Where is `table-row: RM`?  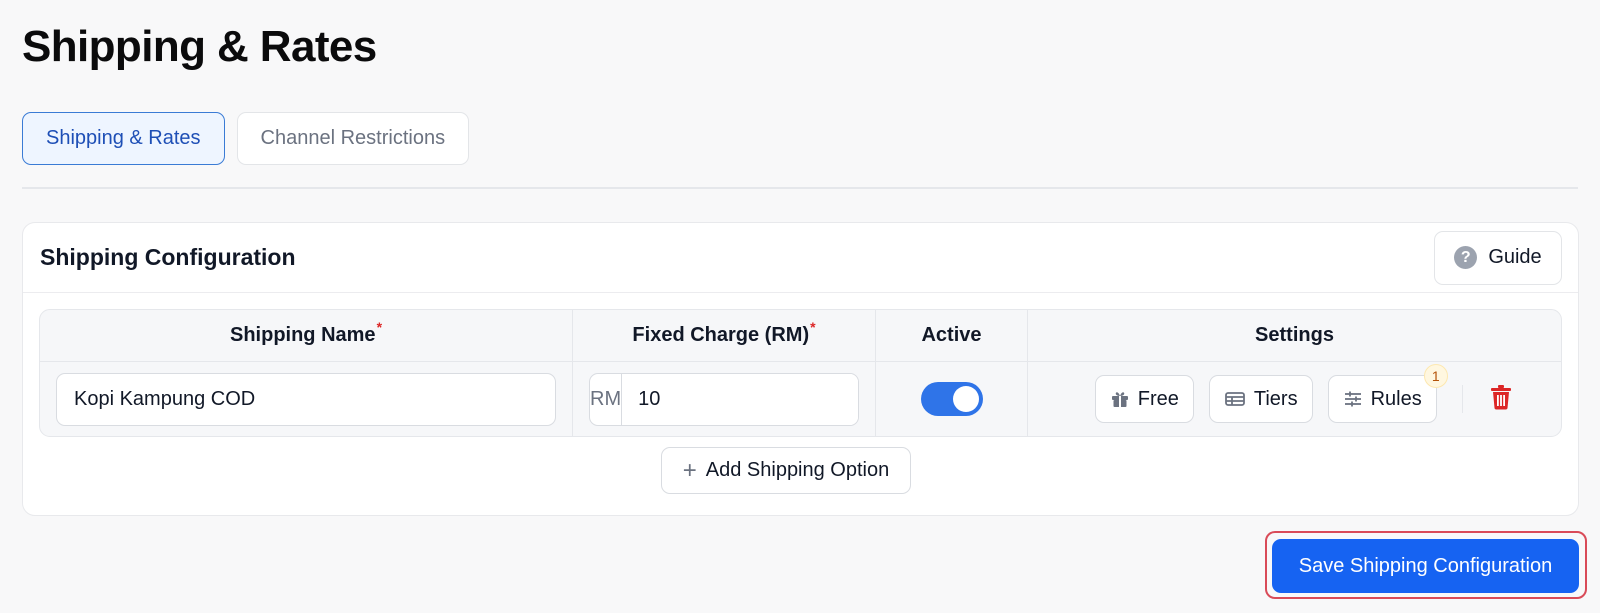 table-row: RM is located at coordinates (800, 399).